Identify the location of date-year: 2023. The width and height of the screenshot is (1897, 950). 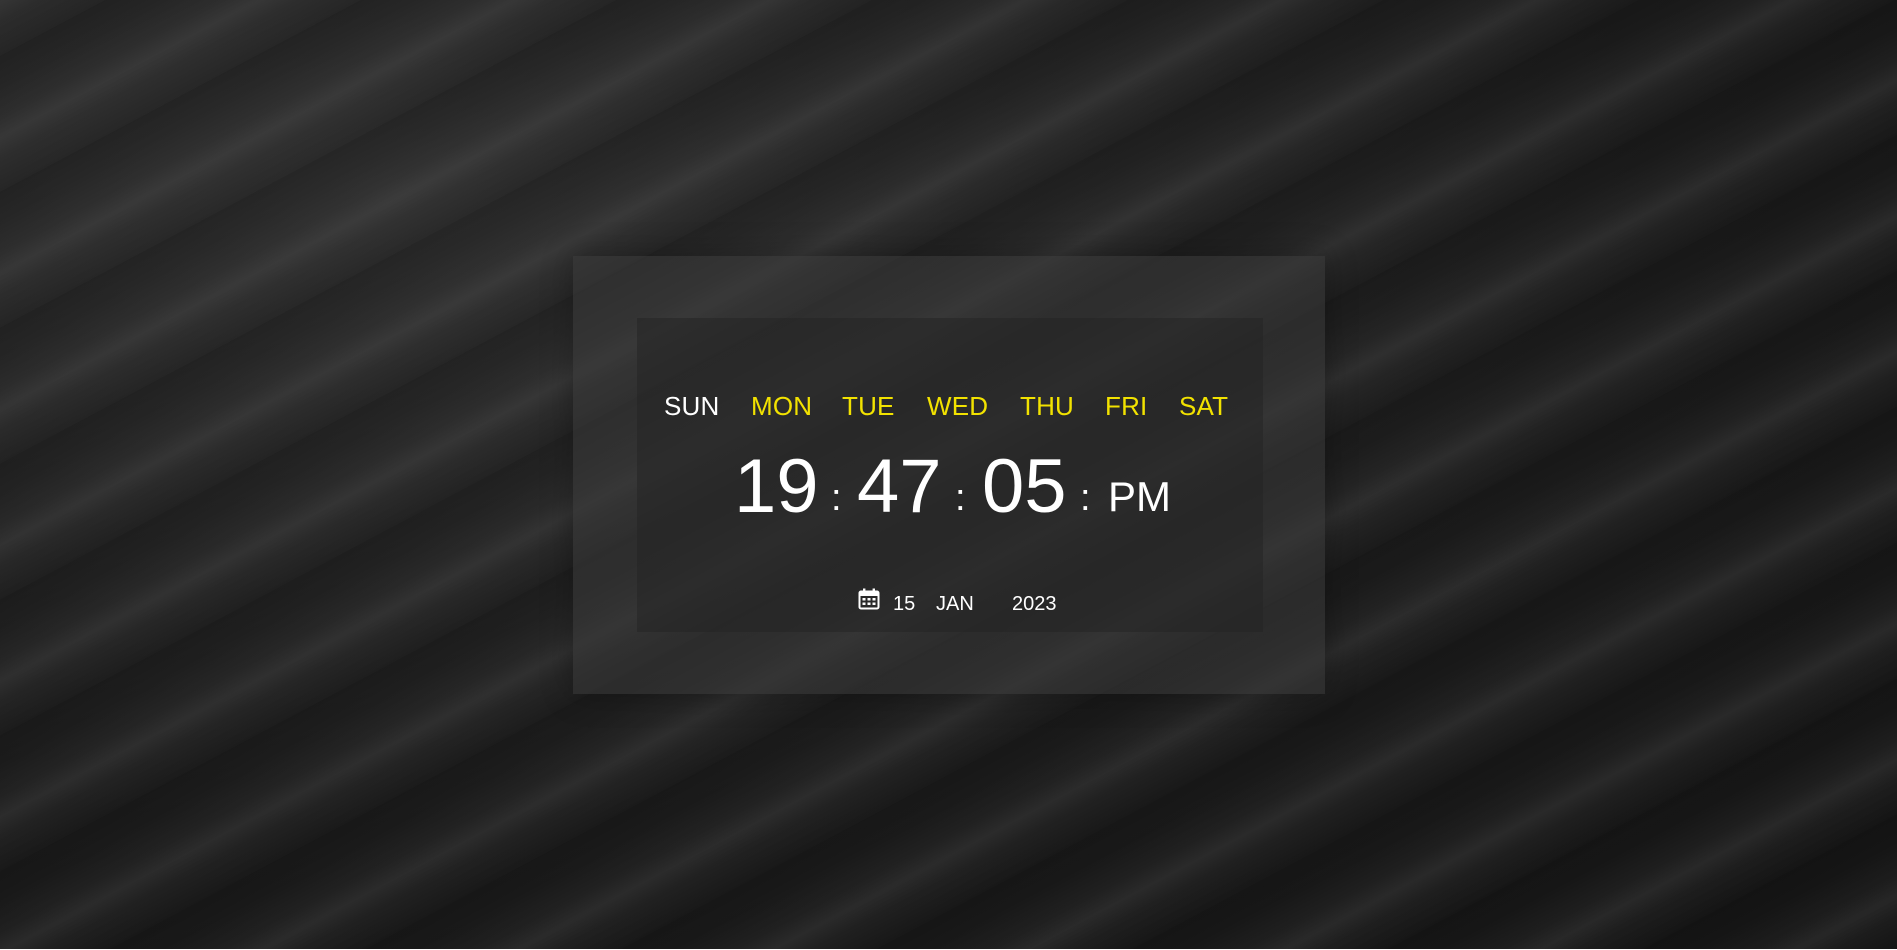
(1034, 604).